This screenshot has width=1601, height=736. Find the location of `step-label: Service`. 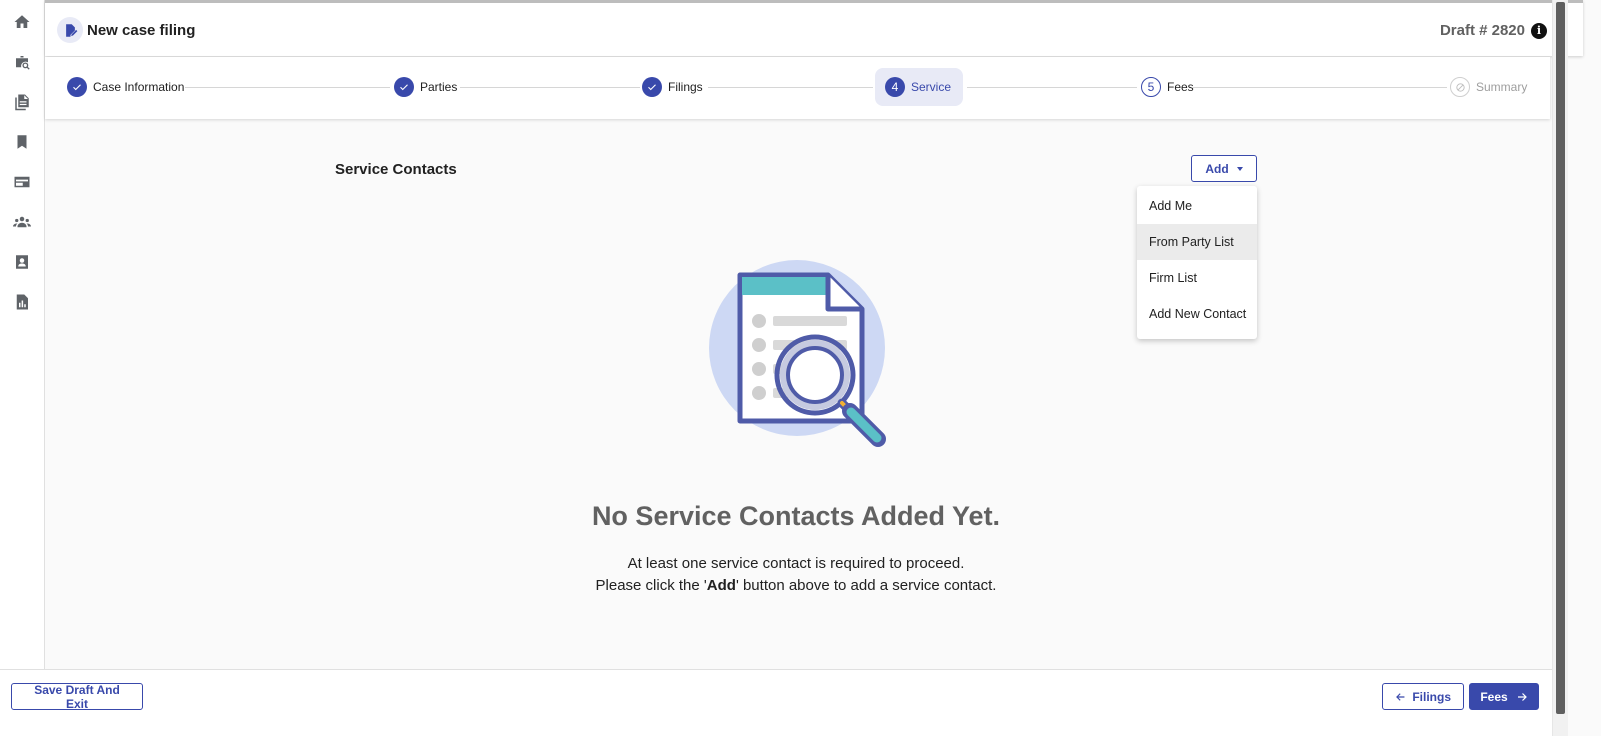

step-label: Service is located at coordinates (931, 87).